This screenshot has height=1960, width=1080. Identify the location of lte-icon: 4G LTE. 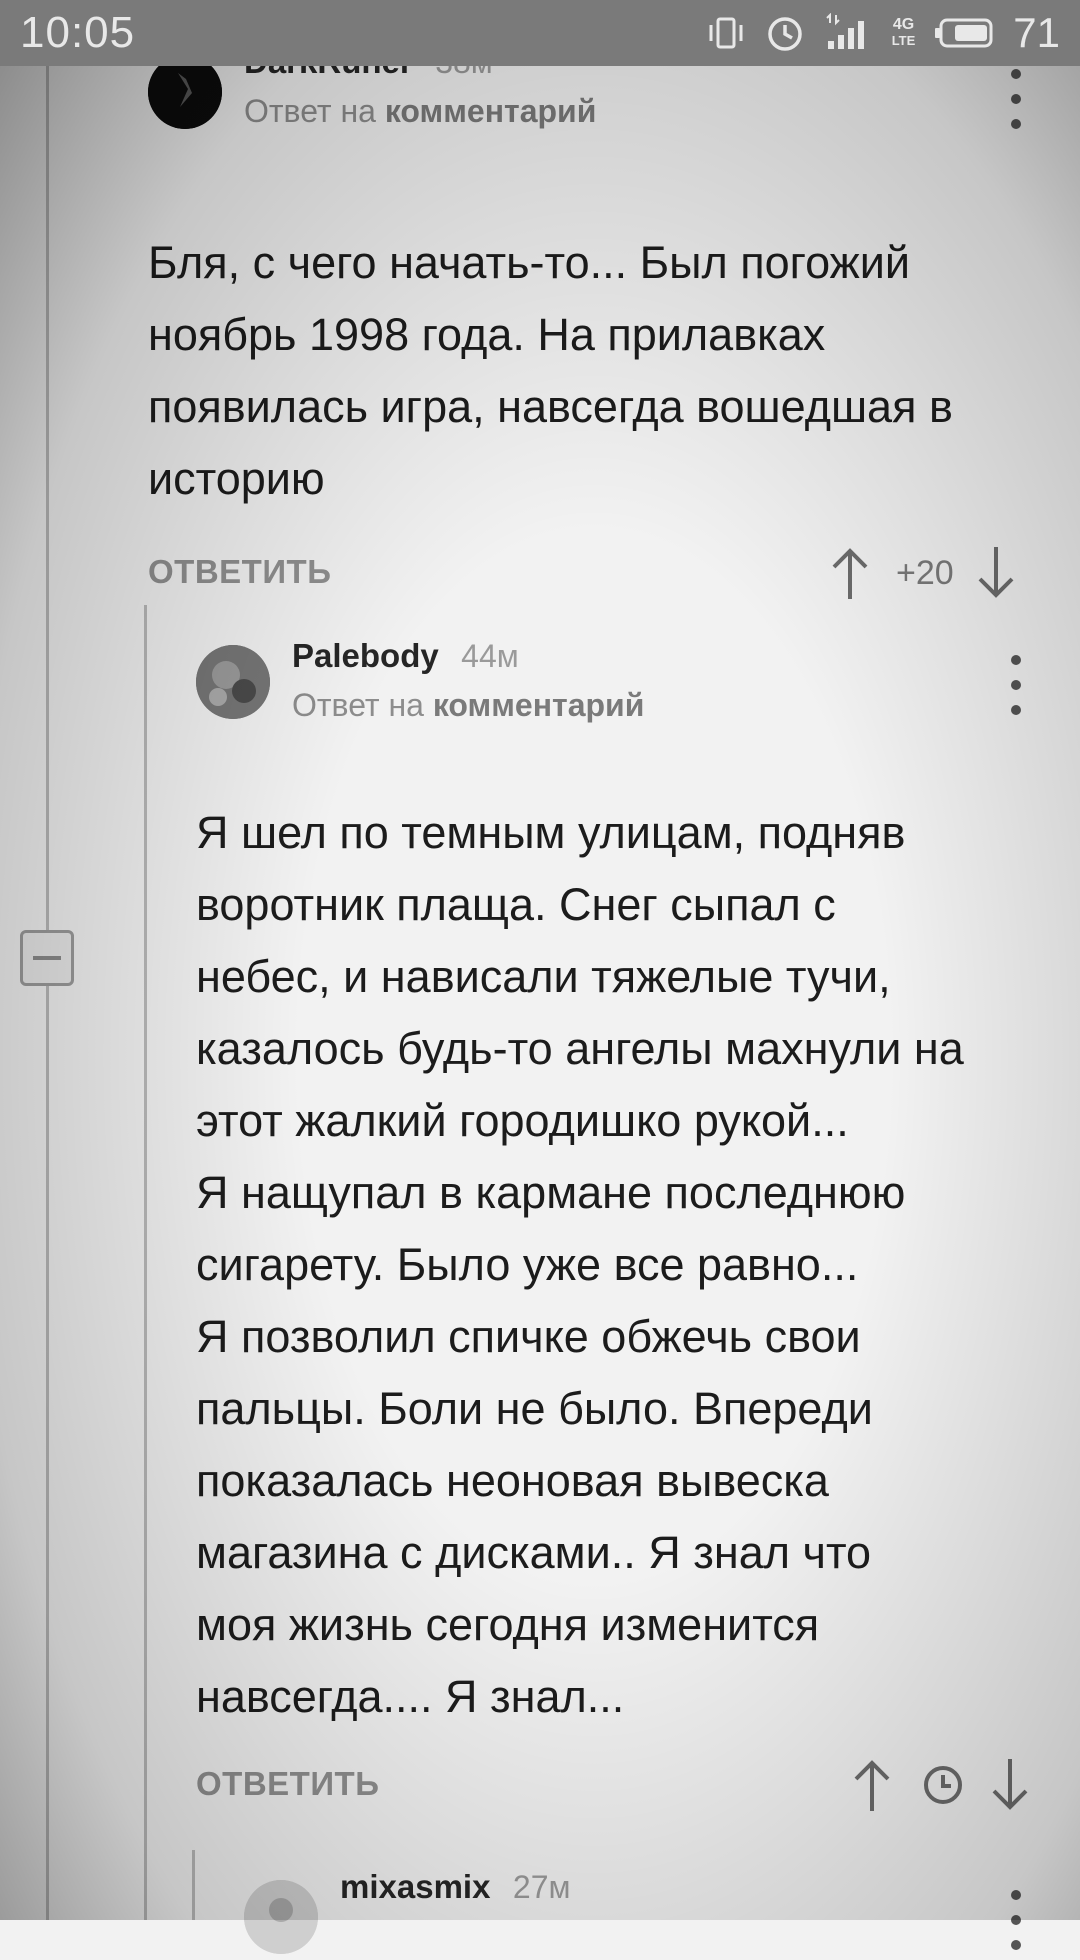
(904, 33).